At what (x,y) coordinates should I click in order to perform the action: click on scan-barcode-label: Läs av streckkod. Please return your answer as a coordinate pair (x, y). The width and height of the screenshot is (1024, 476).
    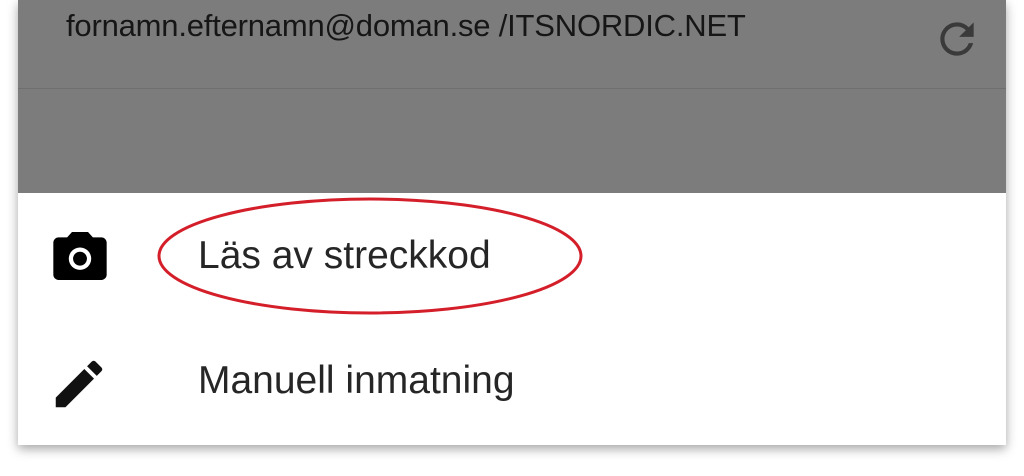
    Looking at the image, I should click on (344, 255).